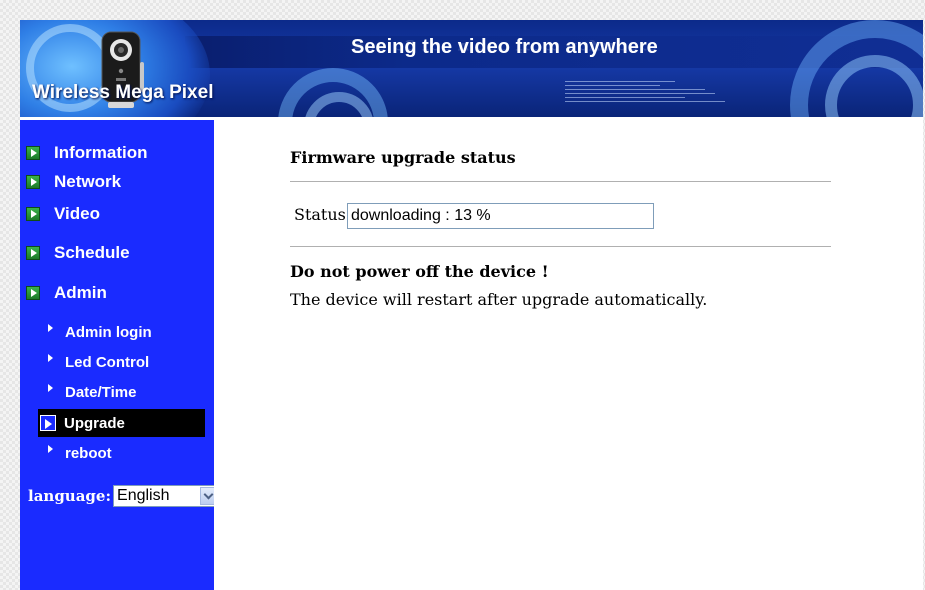  I want to click on status-field: downloading : 13 %, so click(500, 216).